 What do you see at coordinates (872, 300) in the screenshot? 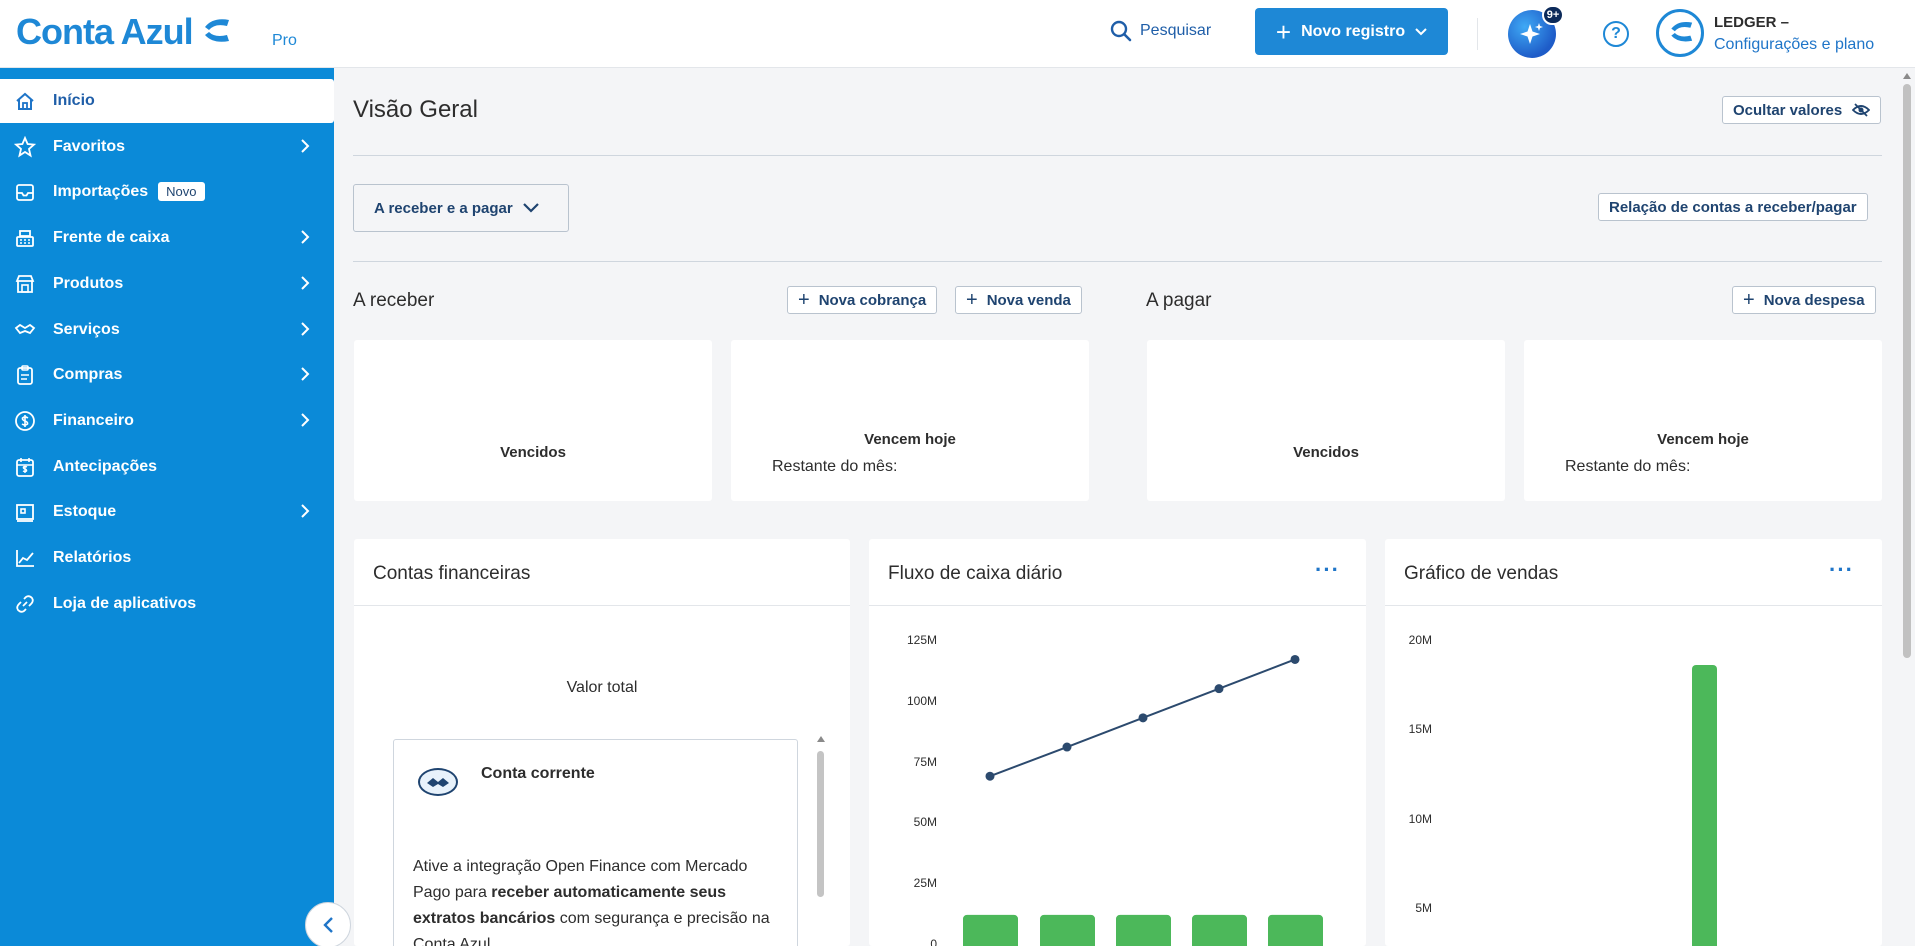
I see `new-charge-label: Nova cobrança` at bounding box center [872, 300].